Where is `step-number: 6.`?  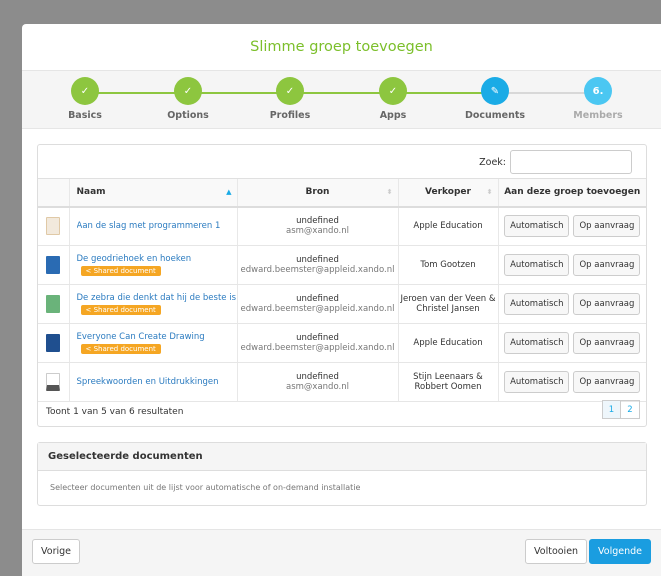
step-number: 6. is located at coordinates (598, 91).